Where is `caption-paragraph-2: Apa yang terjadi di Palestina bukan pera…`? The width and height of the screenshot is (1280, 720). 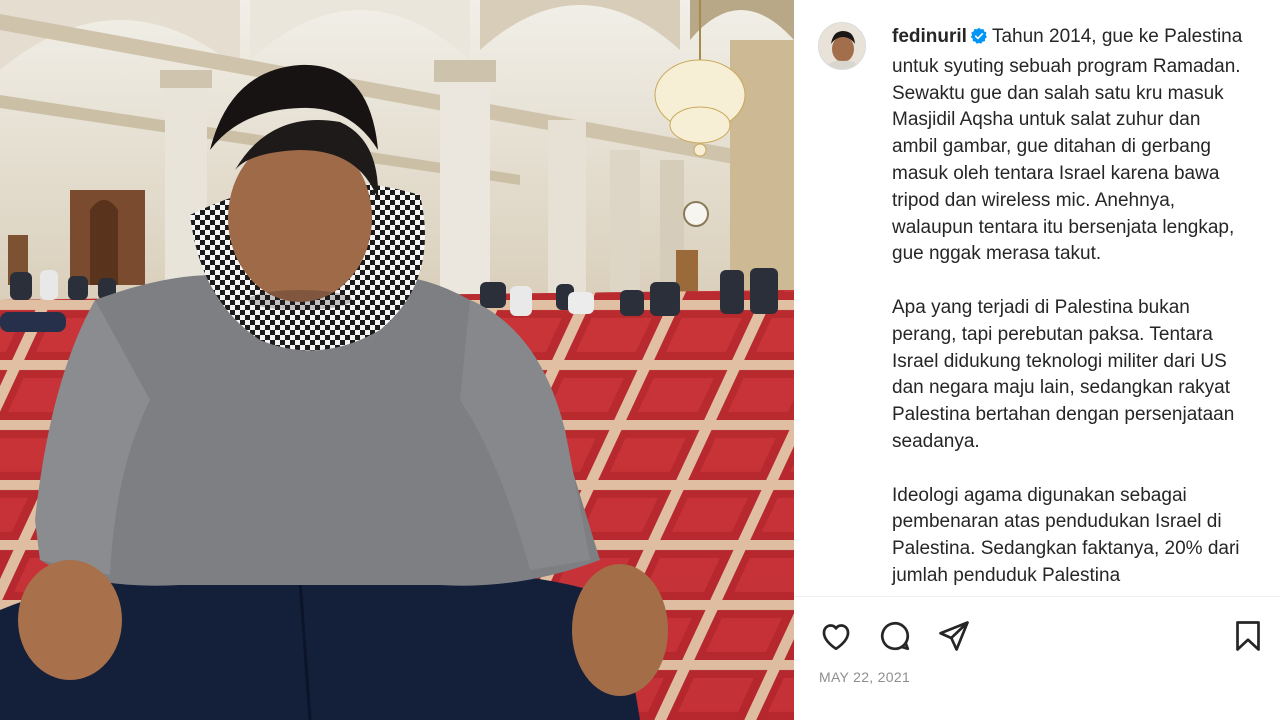 caption-paragraph-2: Apa yang terjadi di Palestina bukan pera… is located at coordinates (1066, 374).